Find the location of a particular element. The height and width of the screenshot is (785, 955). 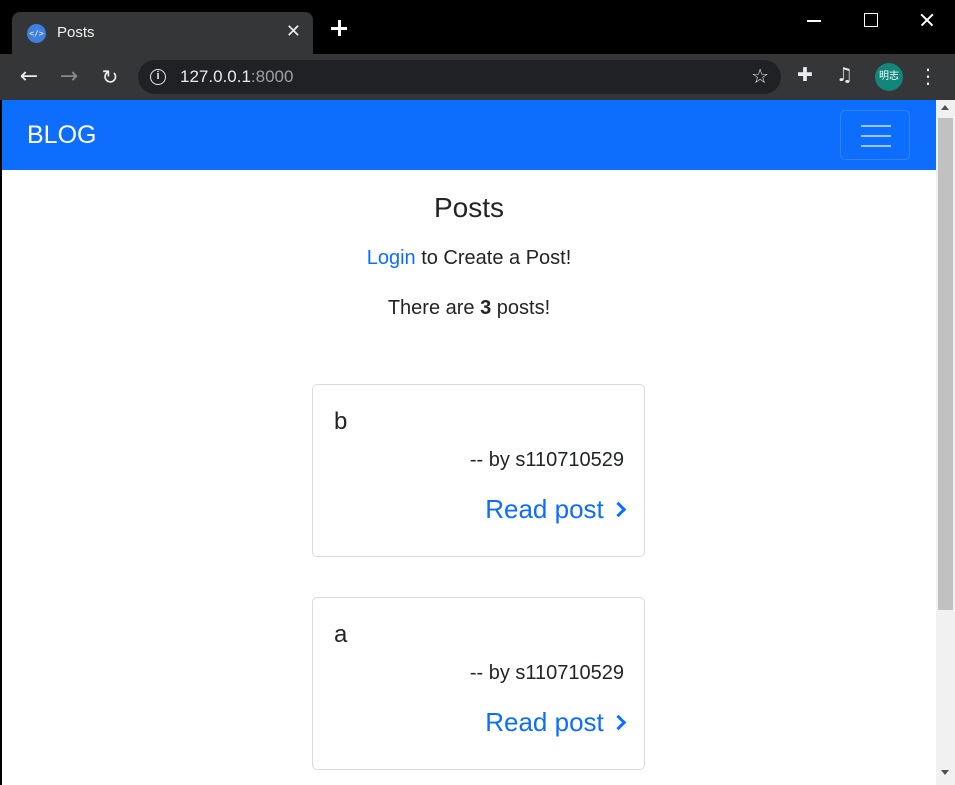

page-scrollbar is located at coordinates (945, 442).